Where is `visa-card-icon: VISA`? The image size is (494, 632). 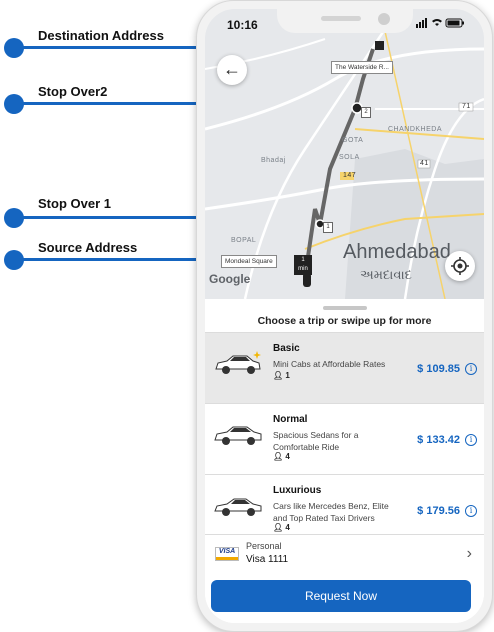 visa-card-icon: VISA is located at coordinates (227, 554).